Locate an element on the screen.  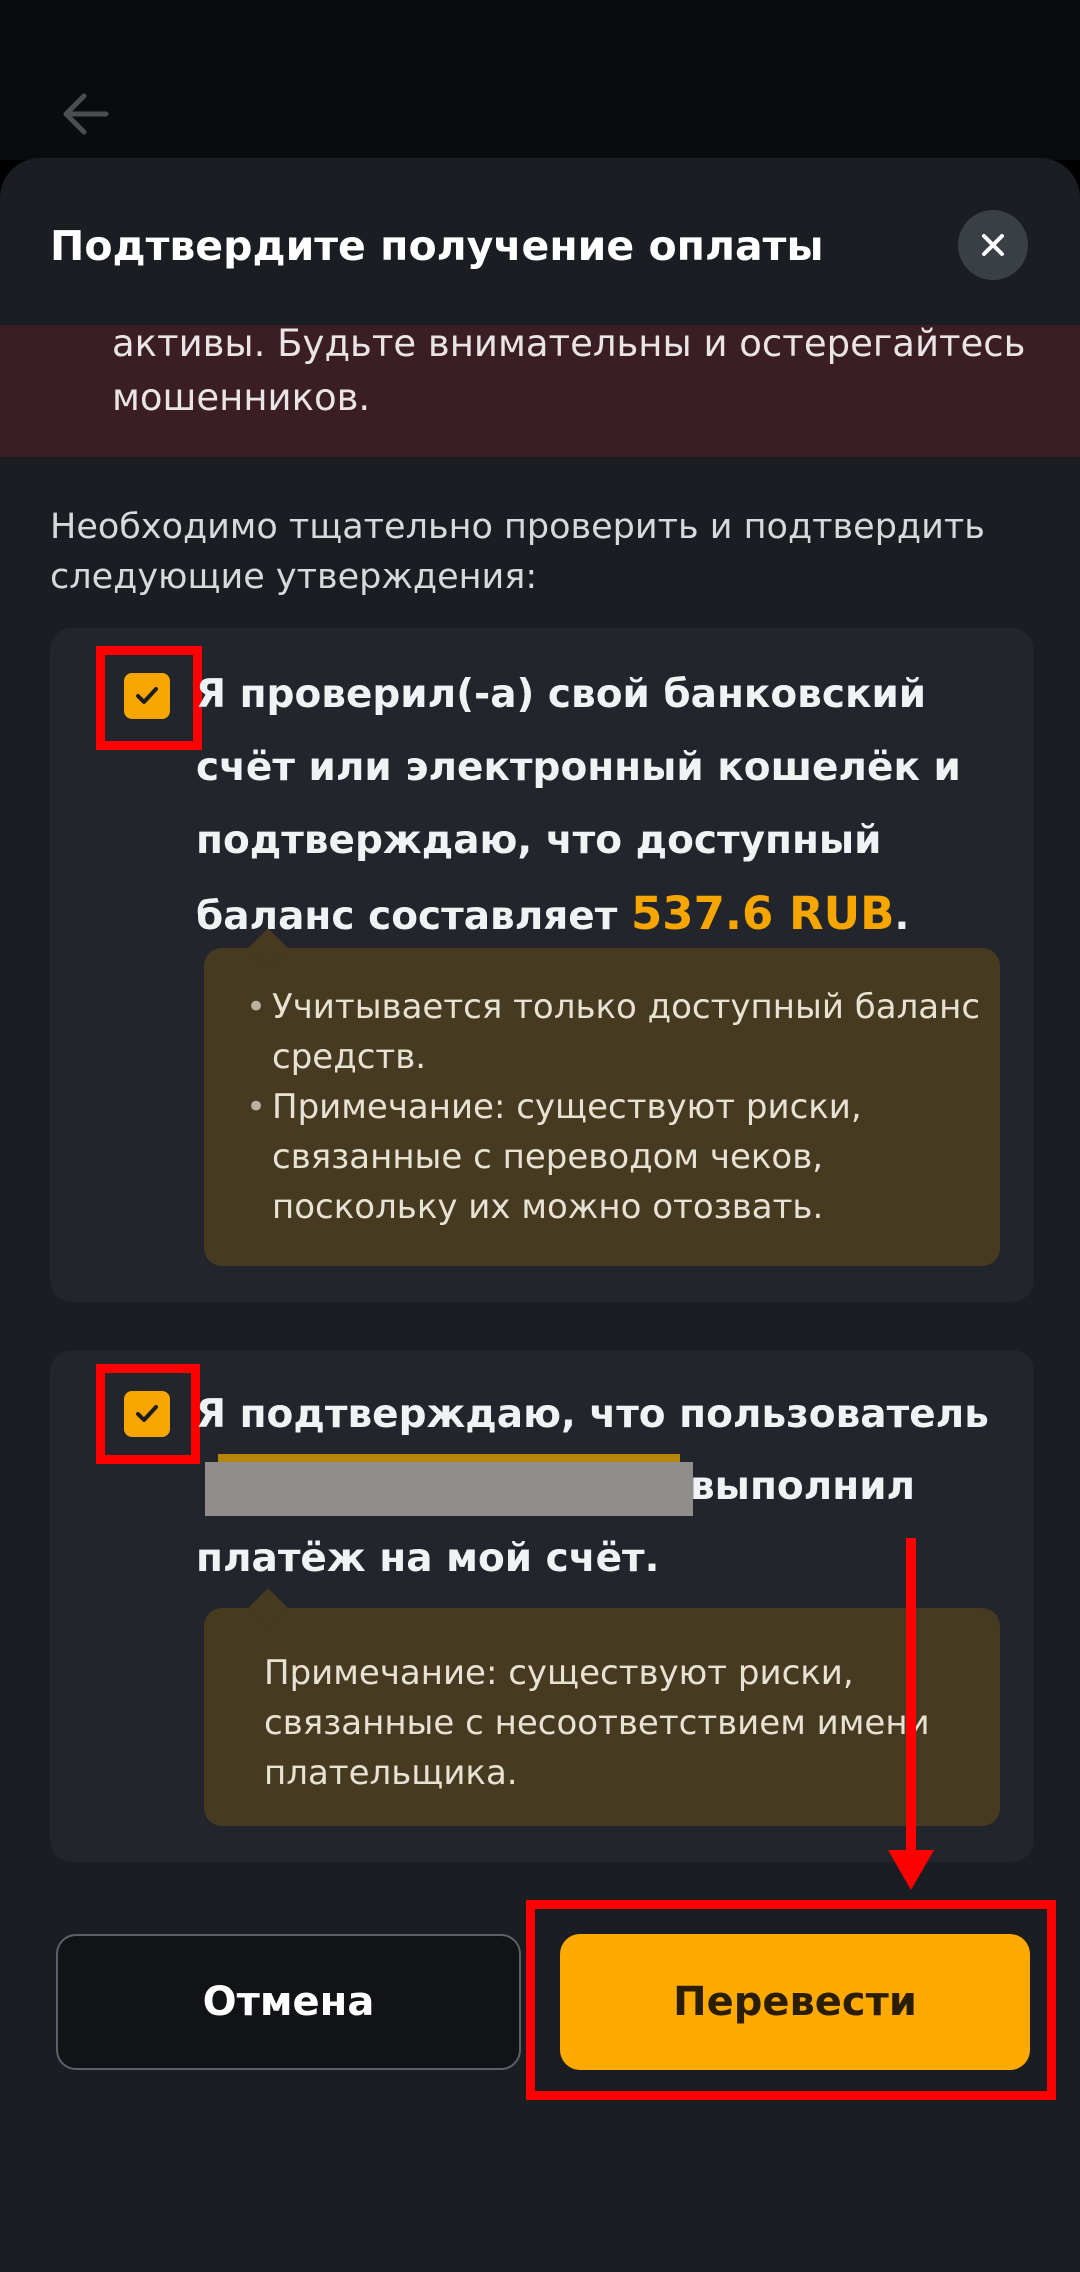
redacted-username is located at coordinates (449, 1489).